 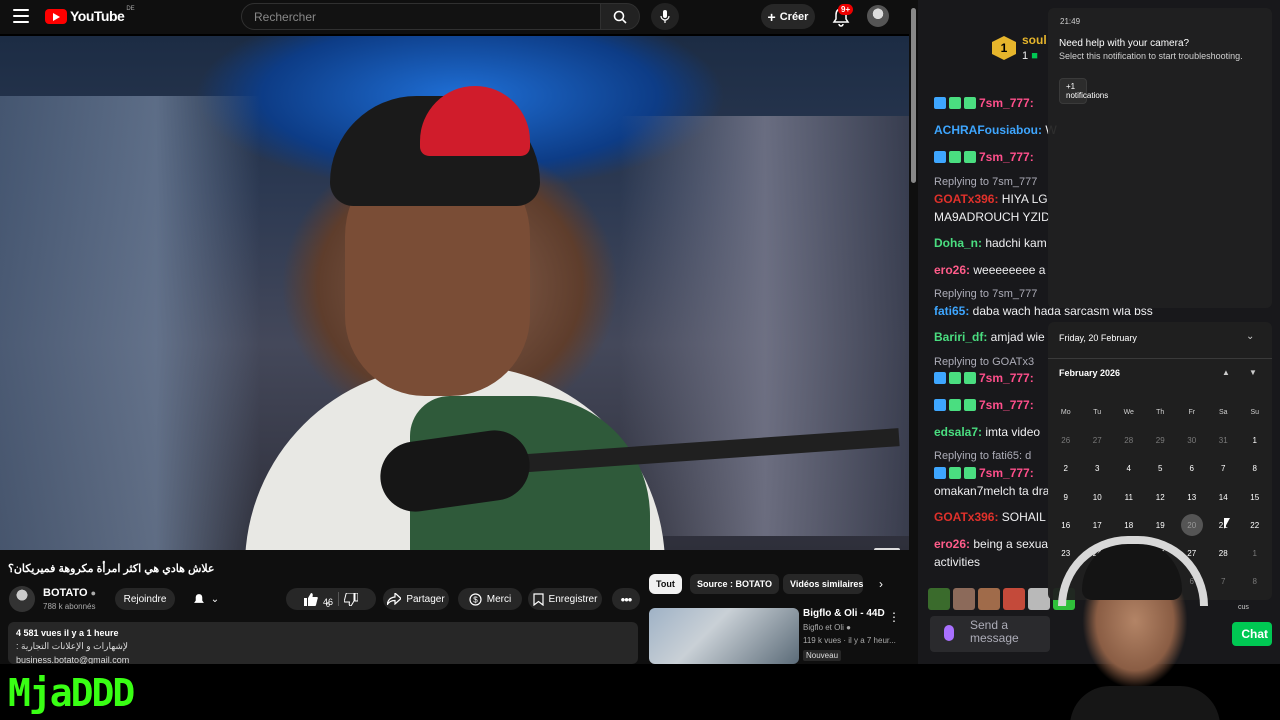 What do you see at coordinates (844, 613) in the screenshot?
I see `recommended-title: Bigflo & Oli - 44D` at bounding box center [844, 613].